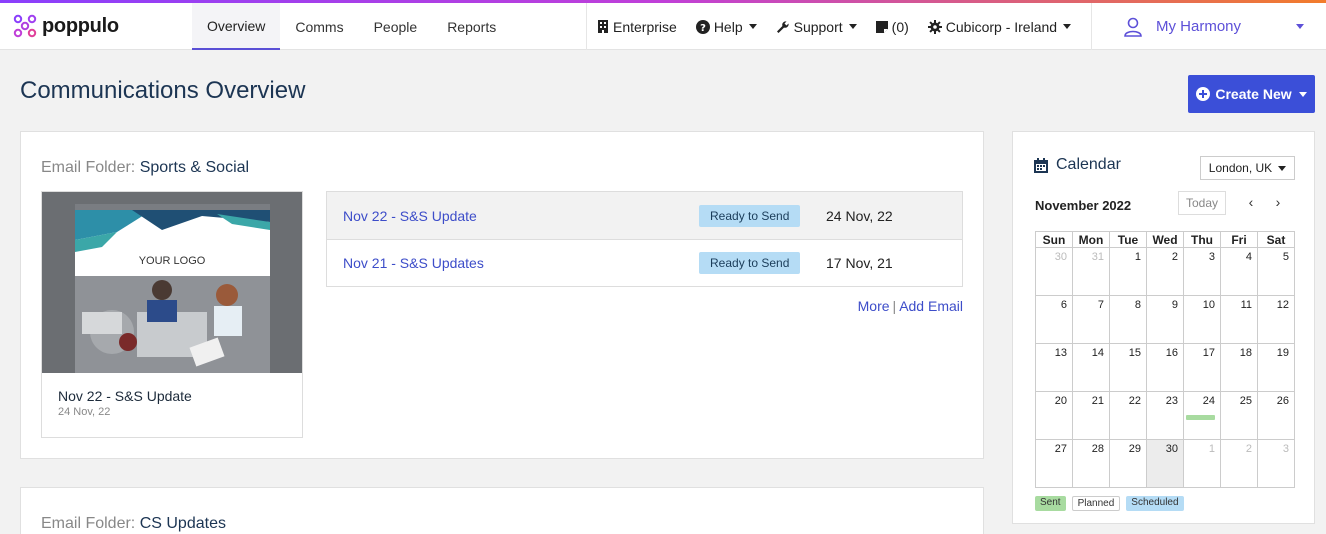 The width and height of the screenshot is (1326, 534). Describe the element at coordinates (900, 26) in the screenshot. I see `notes-count: (0)` at that location.